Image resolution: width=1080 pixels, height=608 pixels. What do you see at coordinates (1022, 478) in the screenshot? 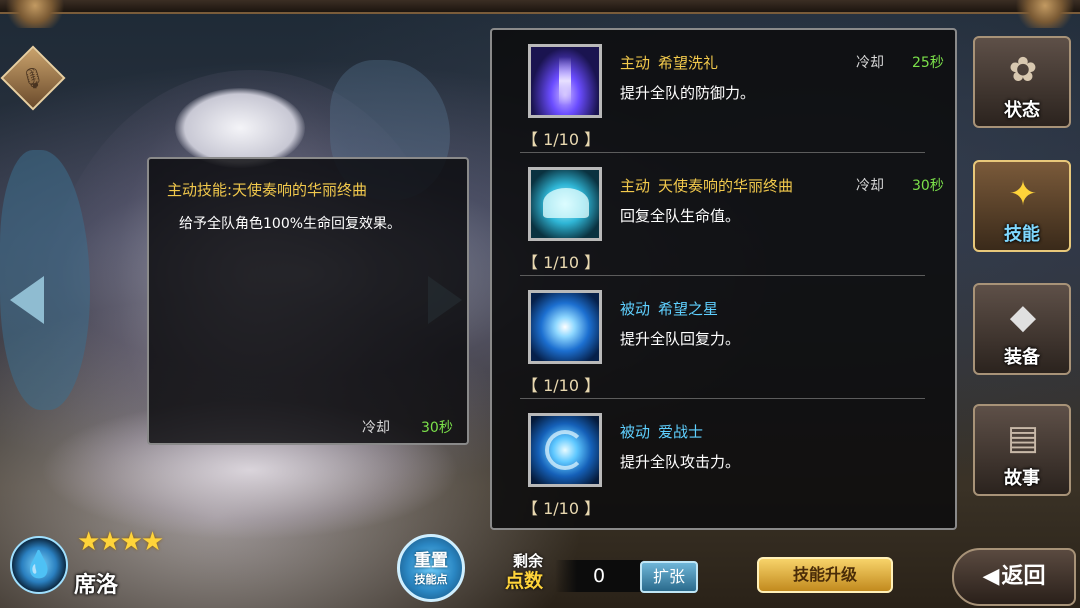
I see `tab-label: 故事` at bounding box center [1022, 478].